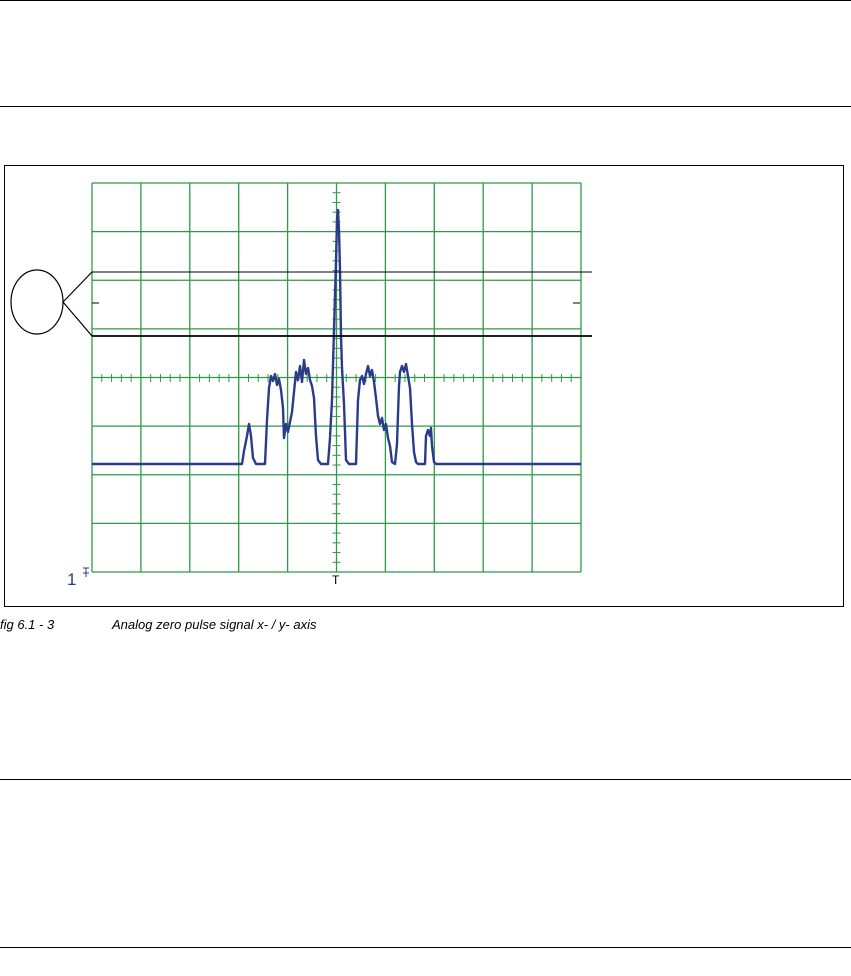  I want to click on caption-text: Analog zero pulse signal x- / y- axis, so click(214, 624).